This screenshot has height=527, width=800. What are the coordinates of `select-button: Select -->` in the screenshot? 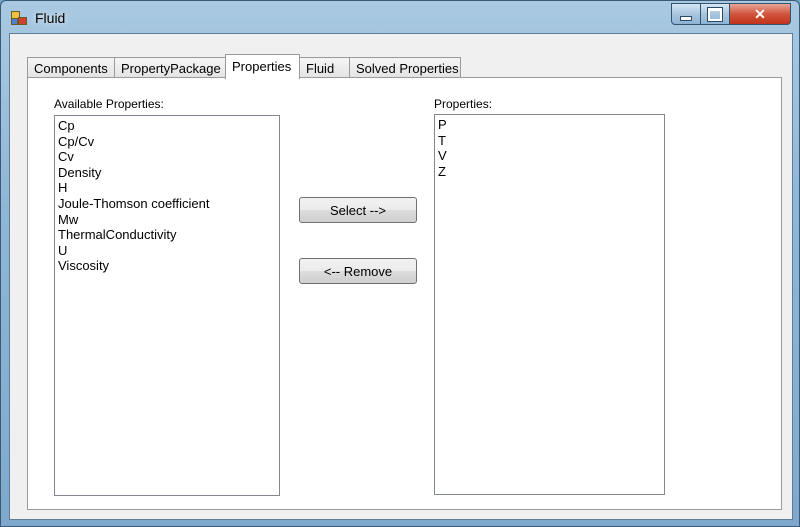 It's located at (358, 210).